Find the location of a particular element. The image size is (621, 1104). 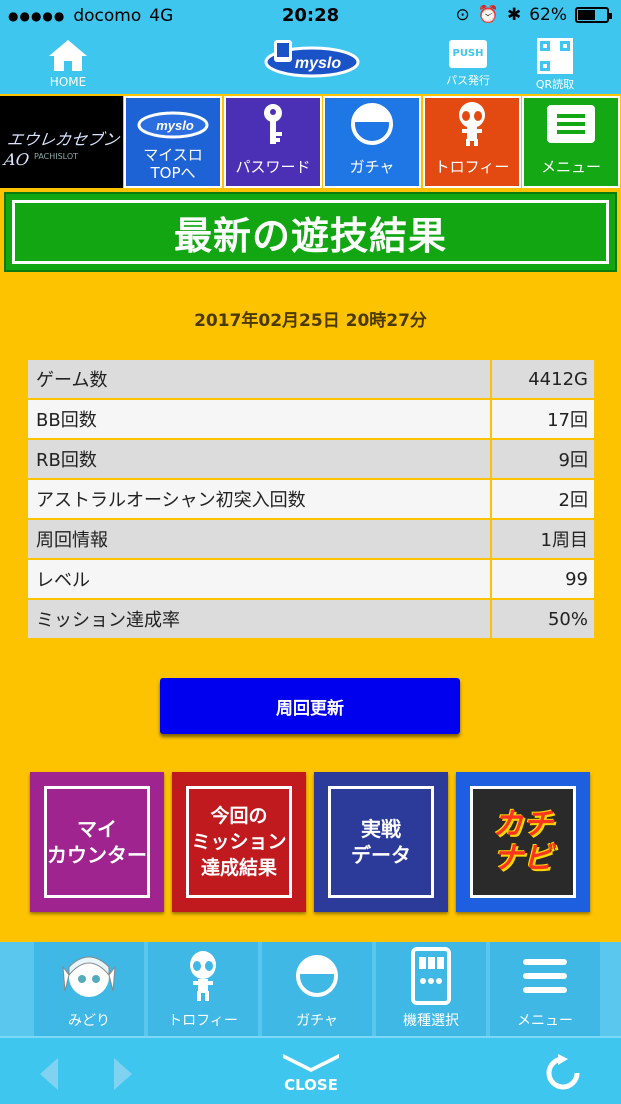

push-icon: PUSH is located at coordinates (468, 54).